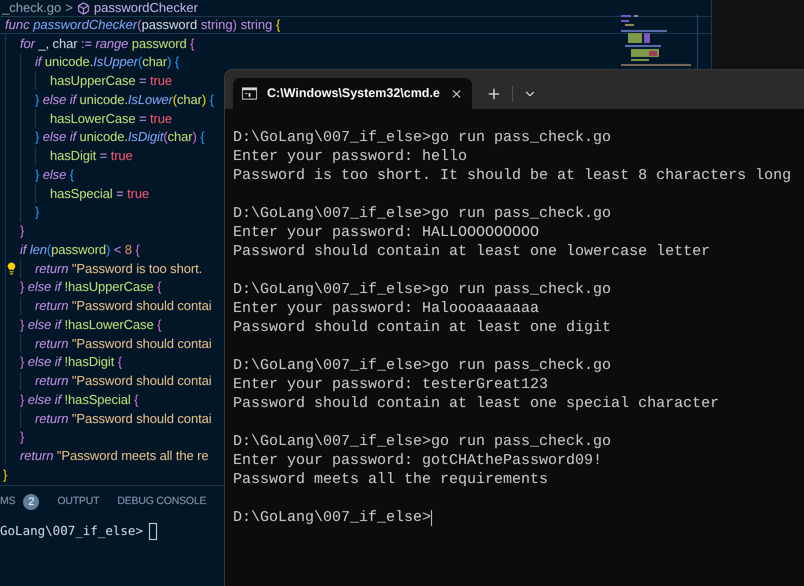 This screenshot has width=804, height=586. Describe the element at coordinates (124, 99) in the screenshot. I see `code-line: } else if unicode.IsLower(char) {` at that location.